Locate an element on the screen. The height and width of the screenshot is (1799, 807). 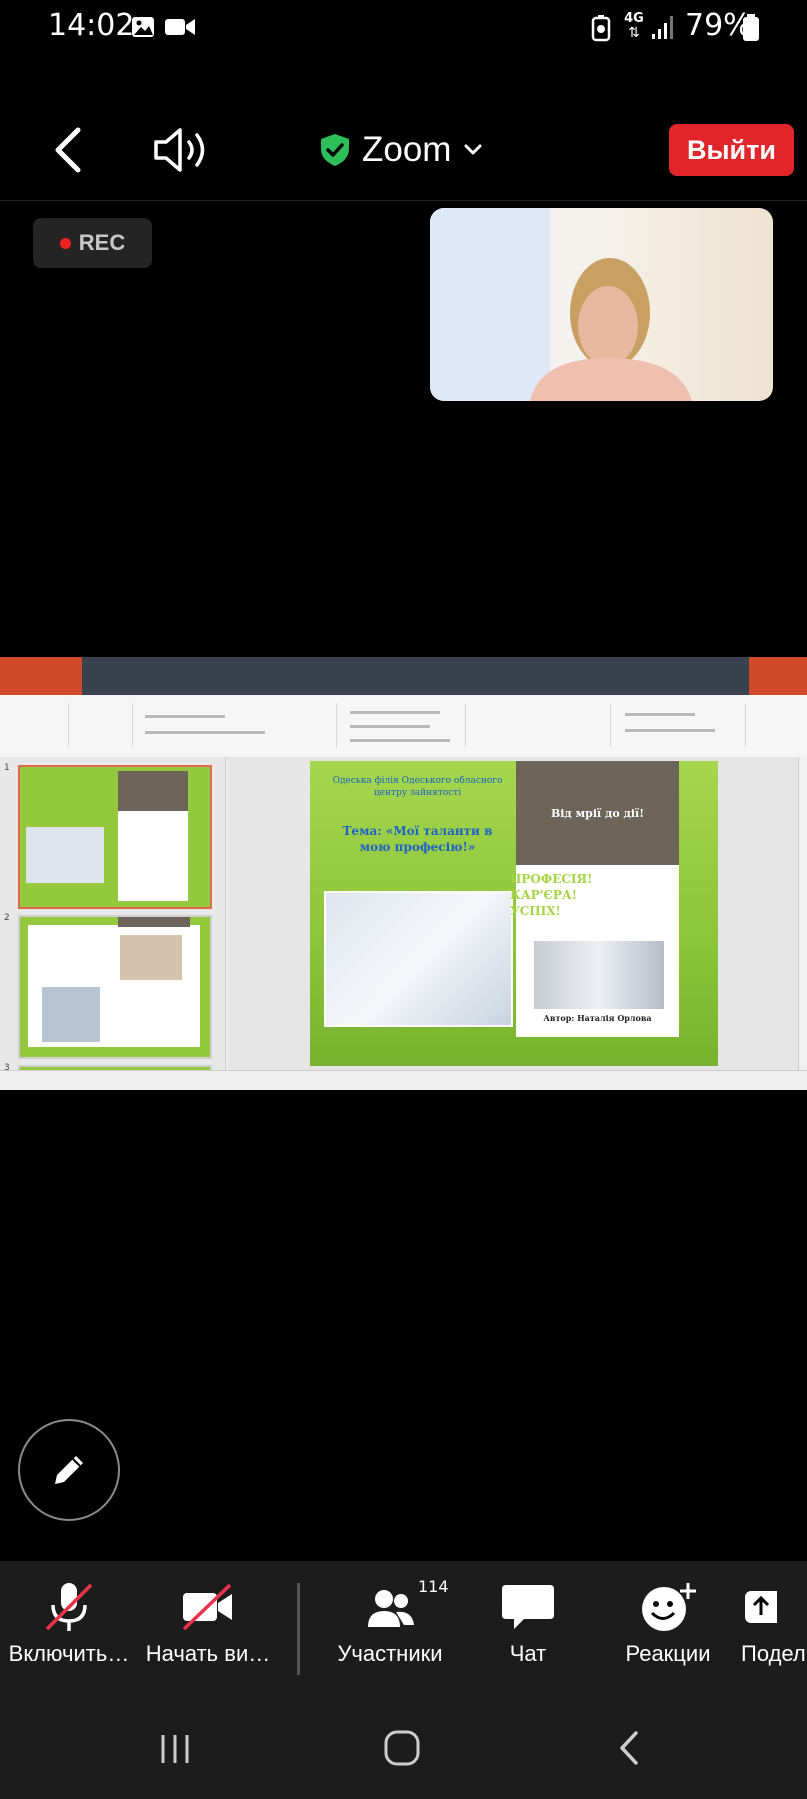
home-icon is located at coordinates (402, 1748).